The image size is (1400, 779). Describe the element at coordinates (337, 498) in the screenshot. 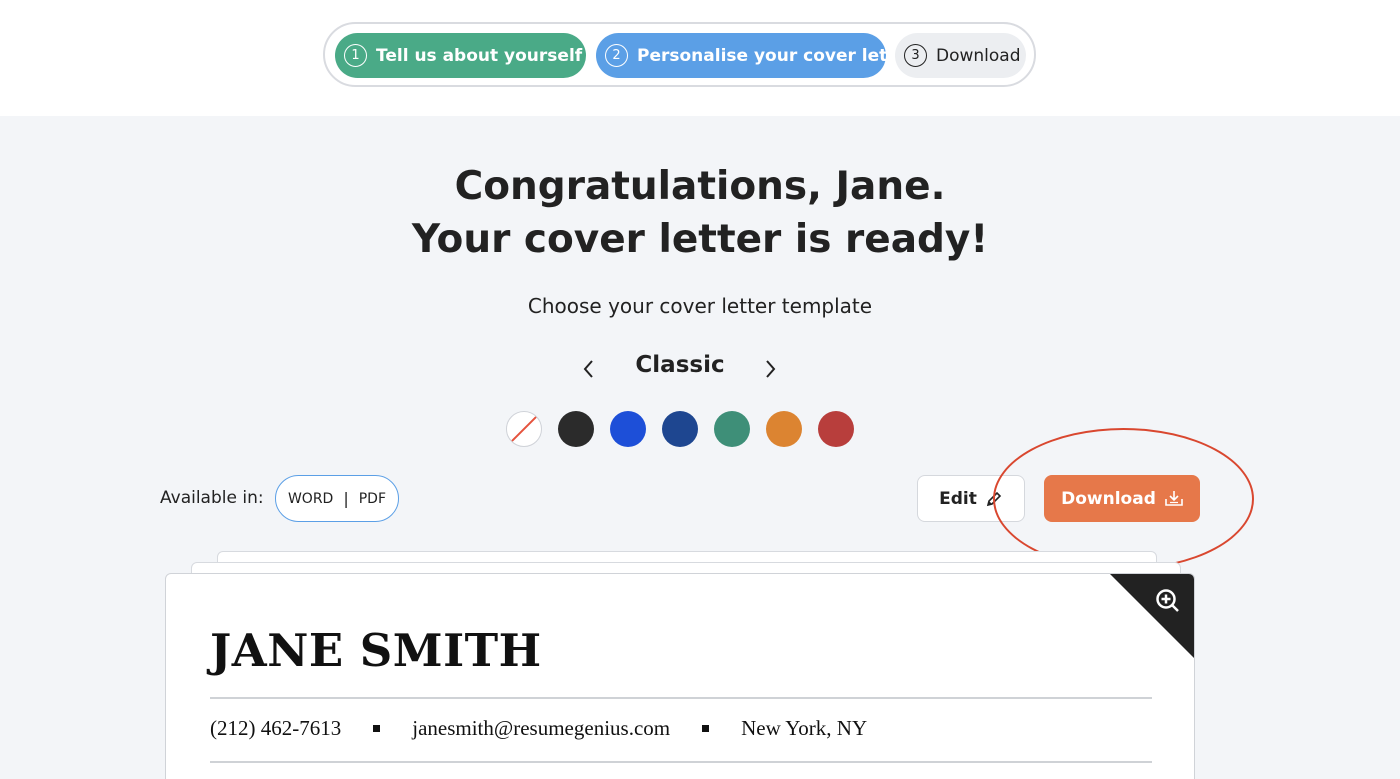

I see `format-selector: WORD | PDF` at that location.